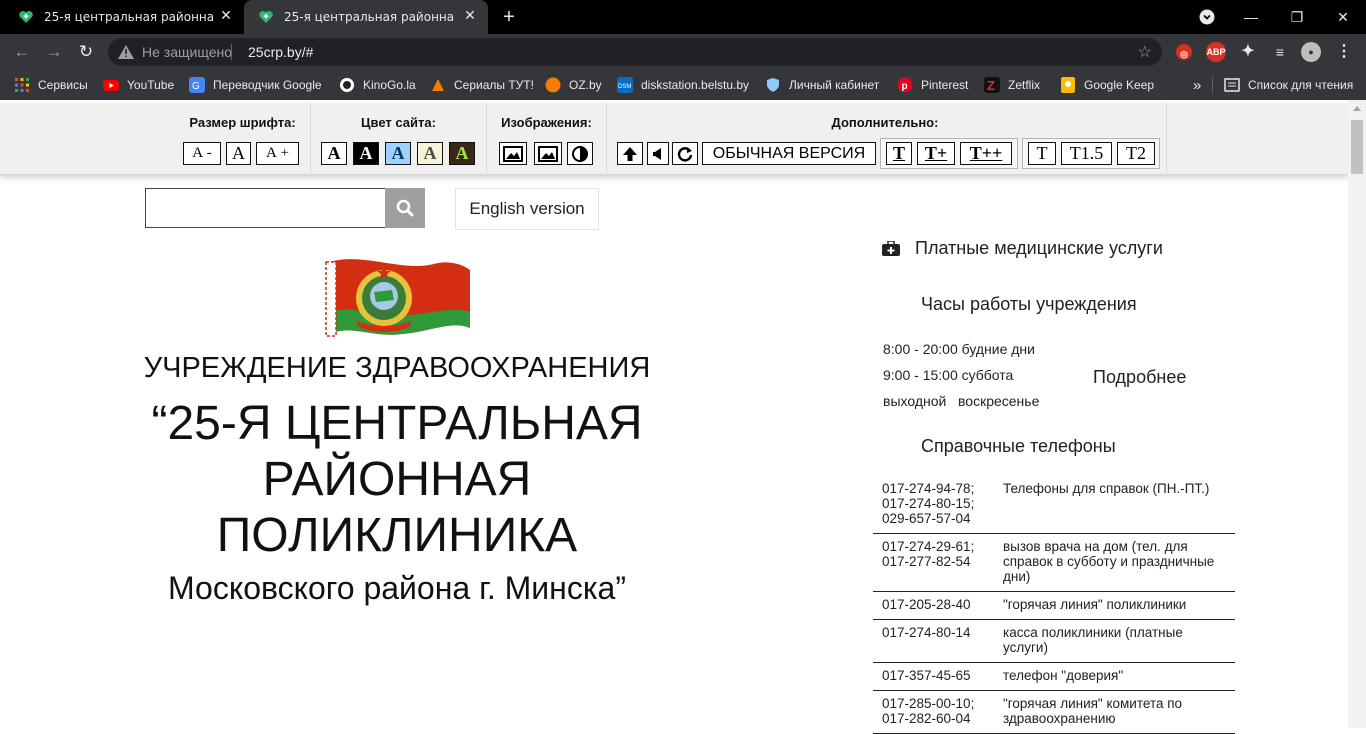 Image resolution: width=1366 pixels, height=734 pixels. Describe the element at coordinates (1022, 248) in the screenshot. I see `paid-services-link: Платные медицинские услуги` at that location.